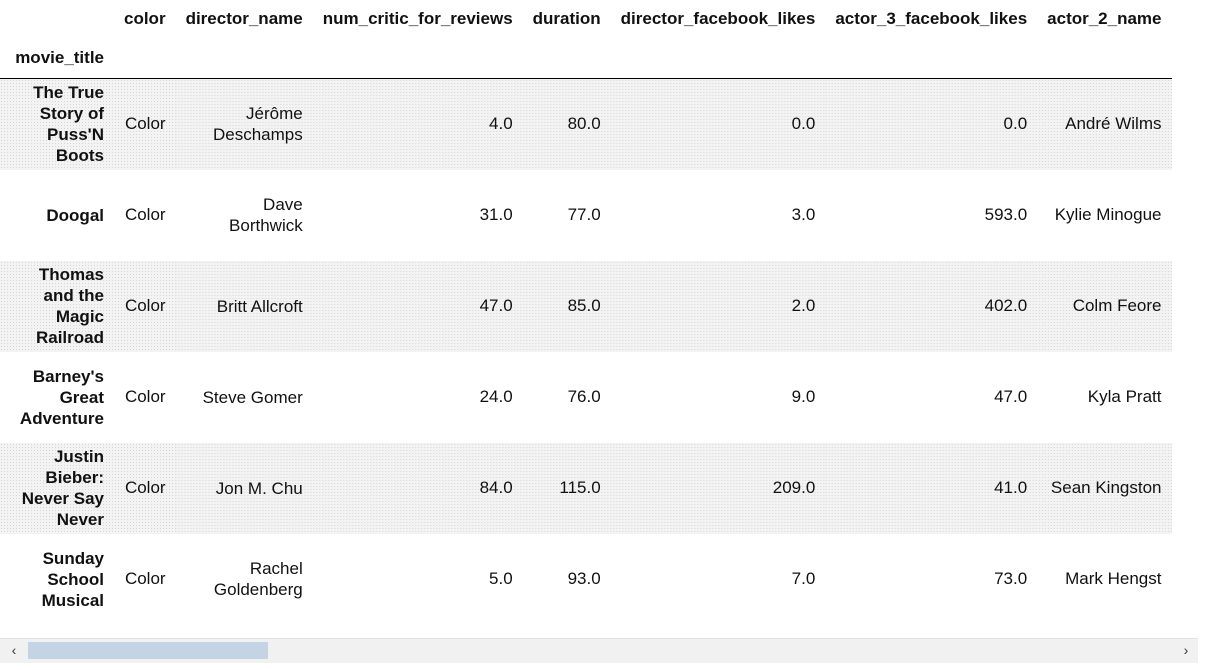 The image size is (1209, 670). Describe the element at coordinates (1006, 214) in the screenshot. I see `cell-actor-3-facebook-likes: 593.0` at that location.